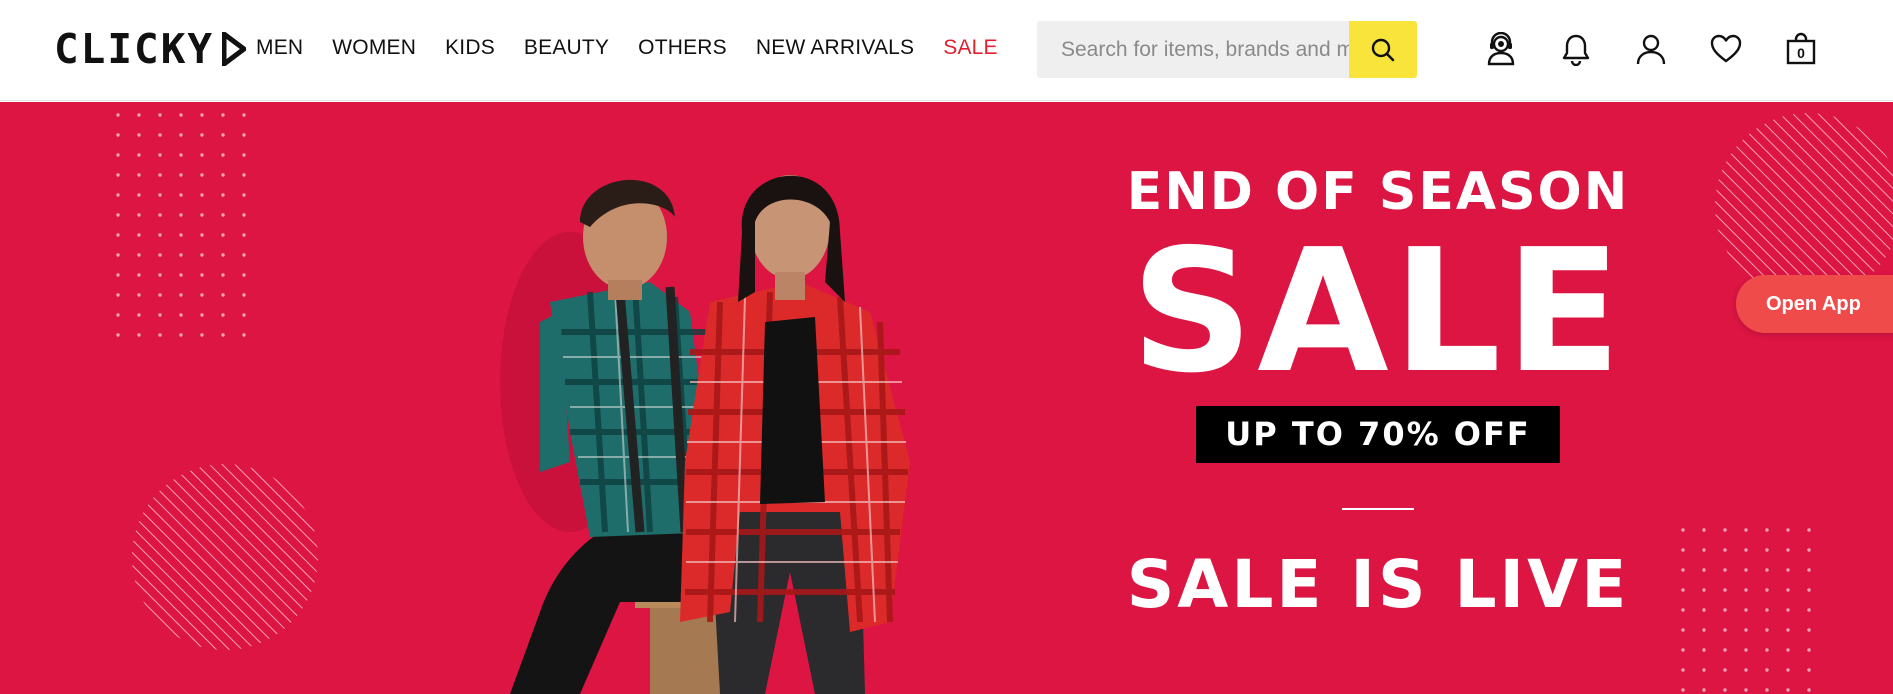  I want to click on headline-sale-is-live: SALE IS LIVE, so click(1378, 584).